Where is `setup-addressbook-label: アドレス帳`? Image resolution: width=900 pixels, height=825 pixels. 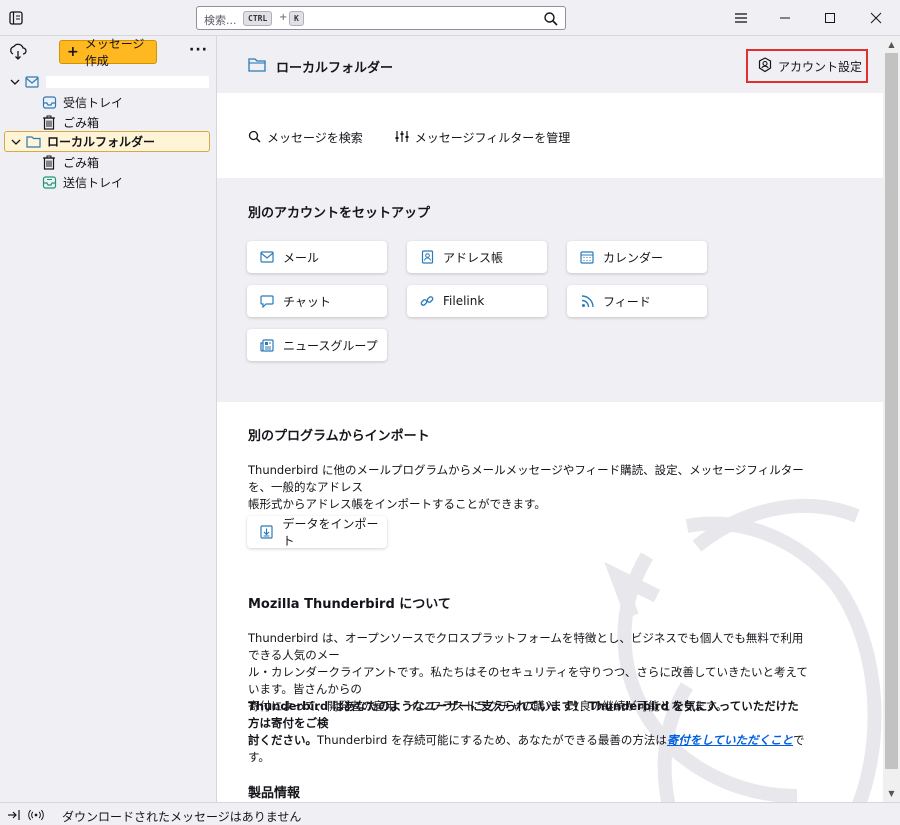
setup-addressbook-label: アドレス帳 is located at coordinates (473, 257).